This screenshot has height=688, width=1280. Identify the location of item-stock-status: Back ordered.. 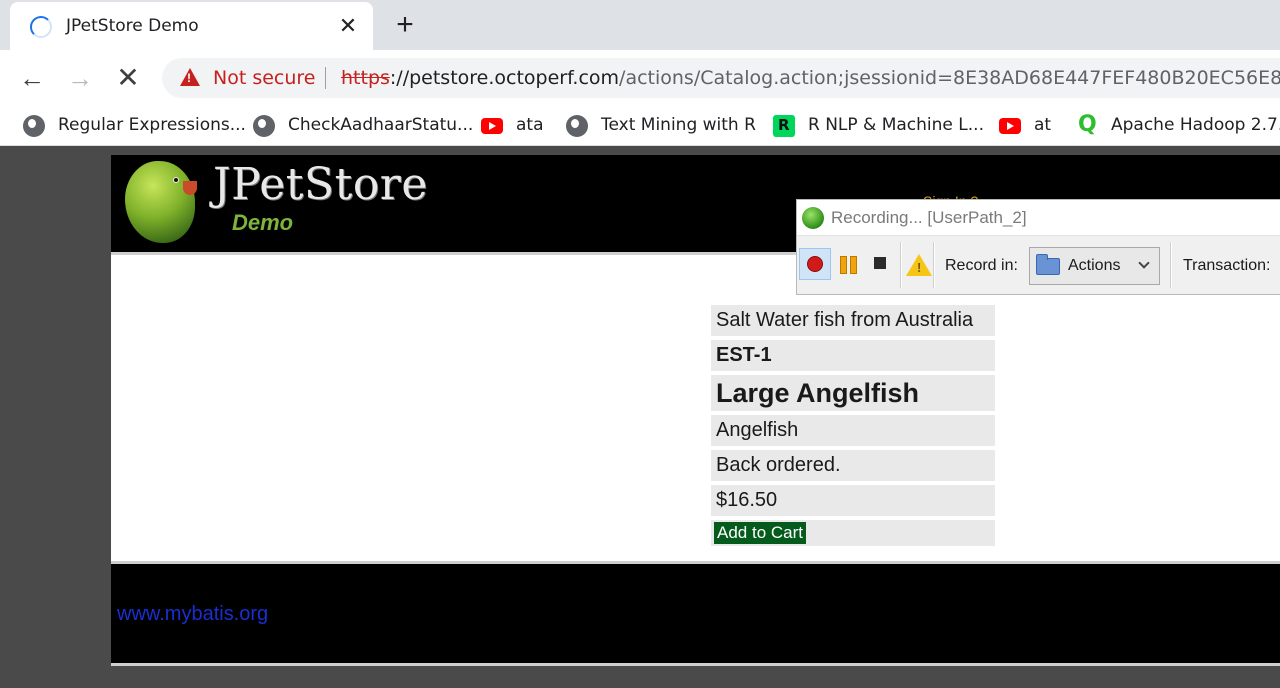
(853, 465).